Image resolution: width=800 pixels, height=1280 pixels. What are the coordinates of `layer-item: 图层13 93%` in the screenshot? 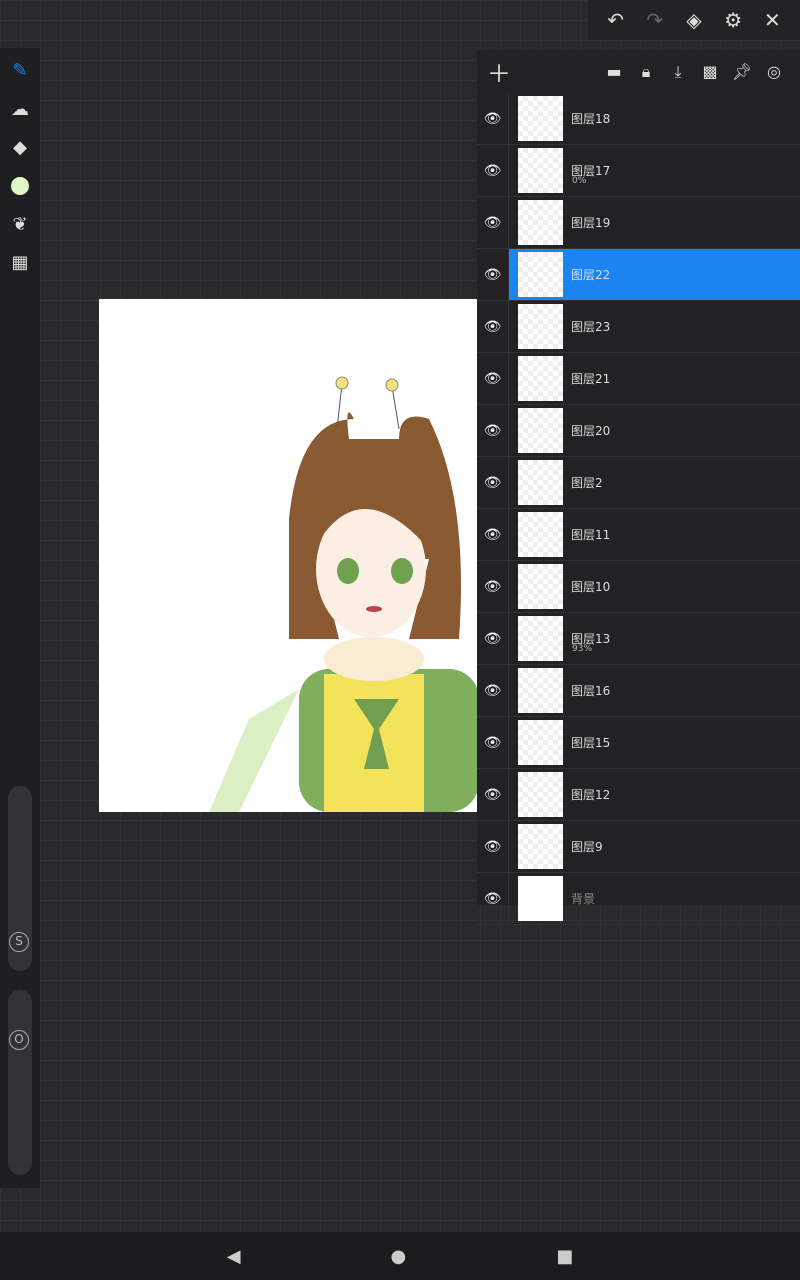 It's located at (654, 638).